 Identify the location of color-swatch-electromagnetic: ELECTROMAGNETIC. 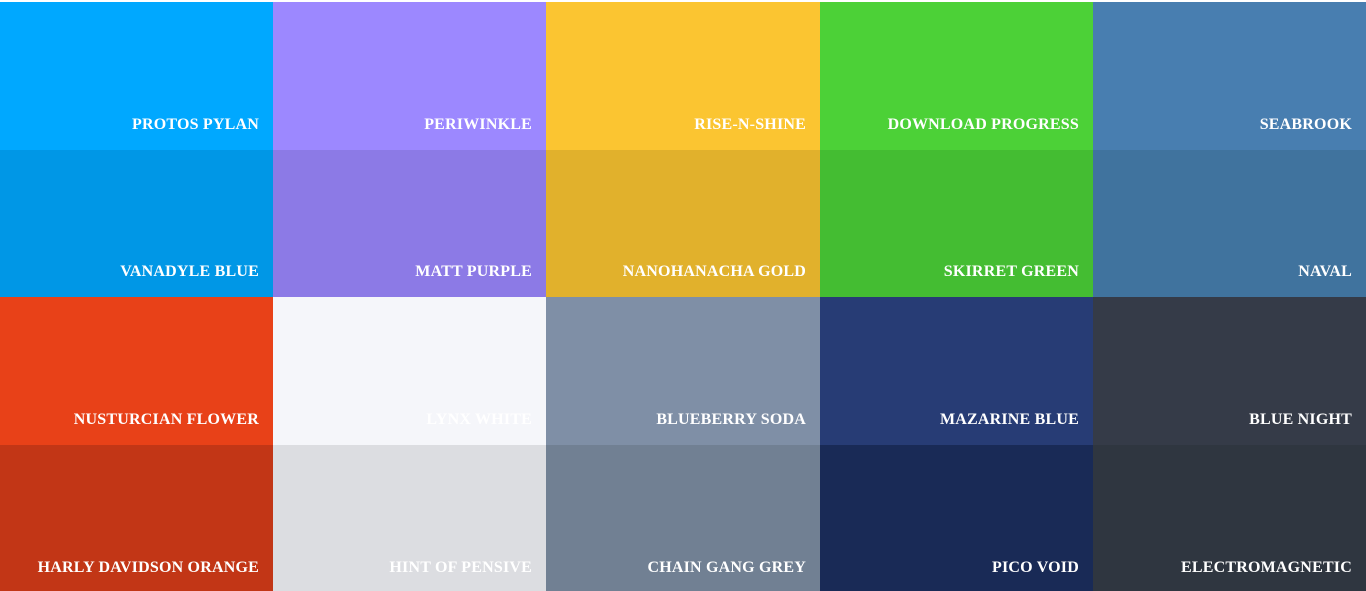
(1229, 518).